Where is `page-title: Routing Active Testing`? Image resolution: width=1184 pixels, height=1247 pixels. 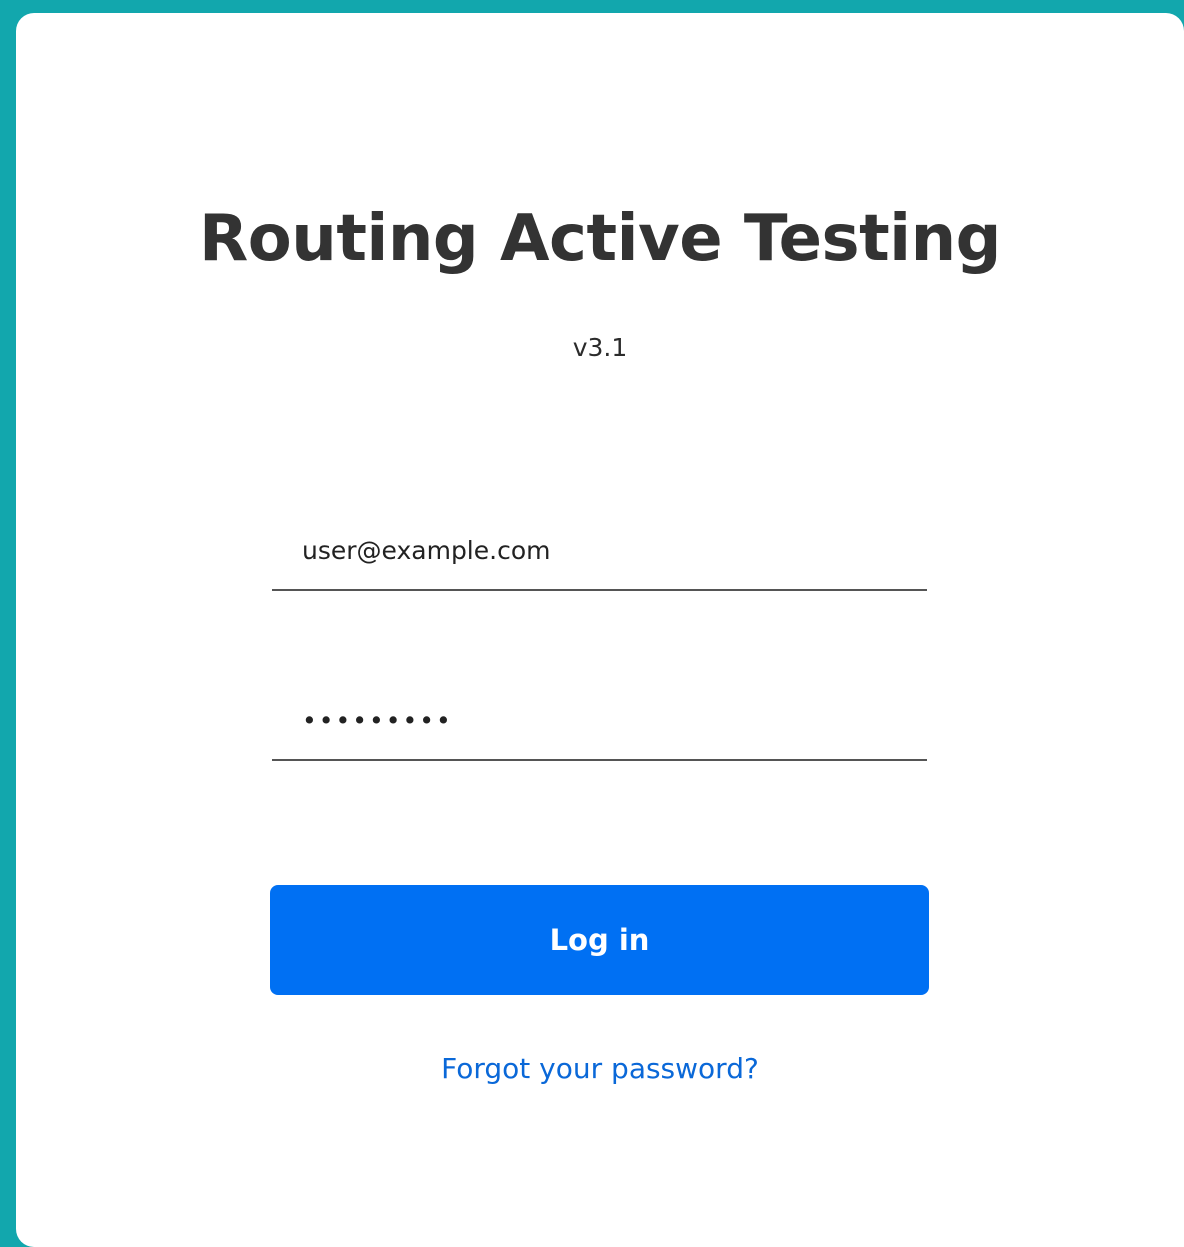
page-title: Routing Active Testing is located at coordinates (600, 239).